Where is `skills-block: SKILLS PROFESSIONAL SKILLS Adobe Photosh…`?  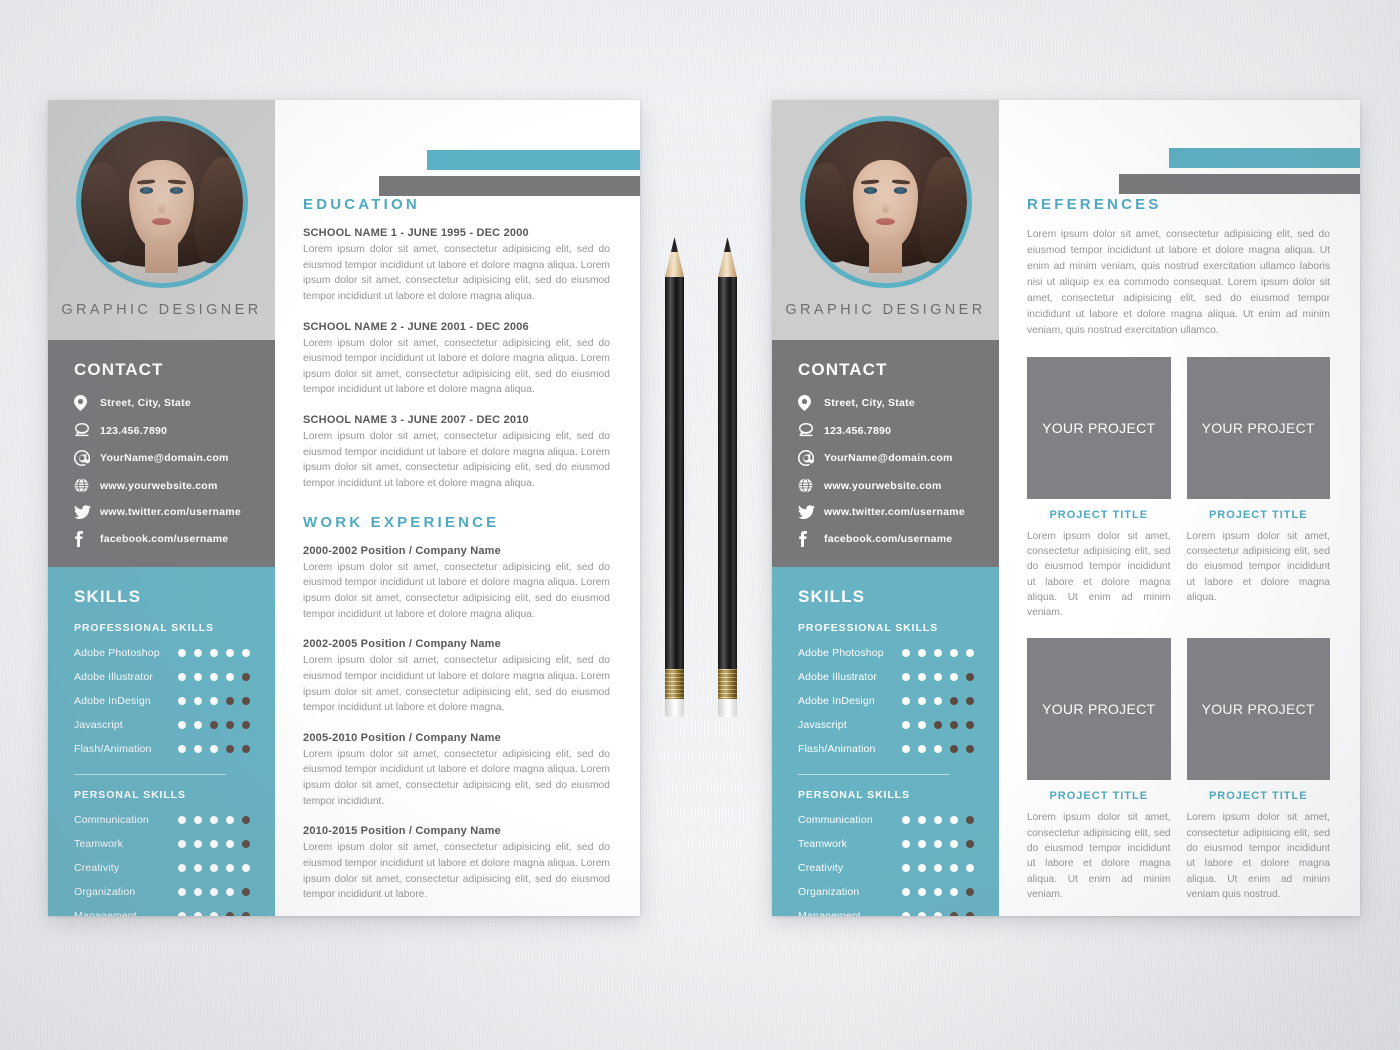 skills-block: SKILLS PROFESSIONAL SKILLS Adobe Photosh… is located at coordinates (161, 741).